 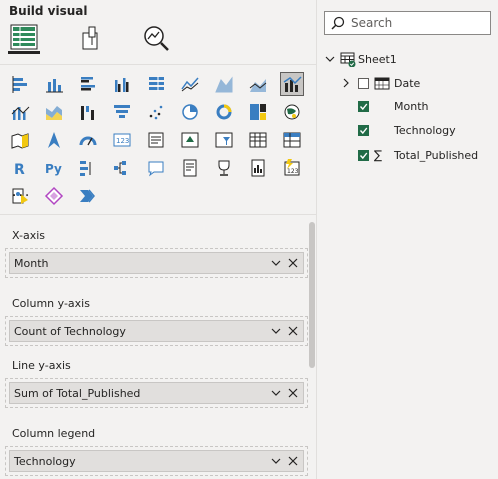 What do you see at coordinates (411, 106) in the screenshot?
I see `field-label: Month` at bounding box center [411, 106].